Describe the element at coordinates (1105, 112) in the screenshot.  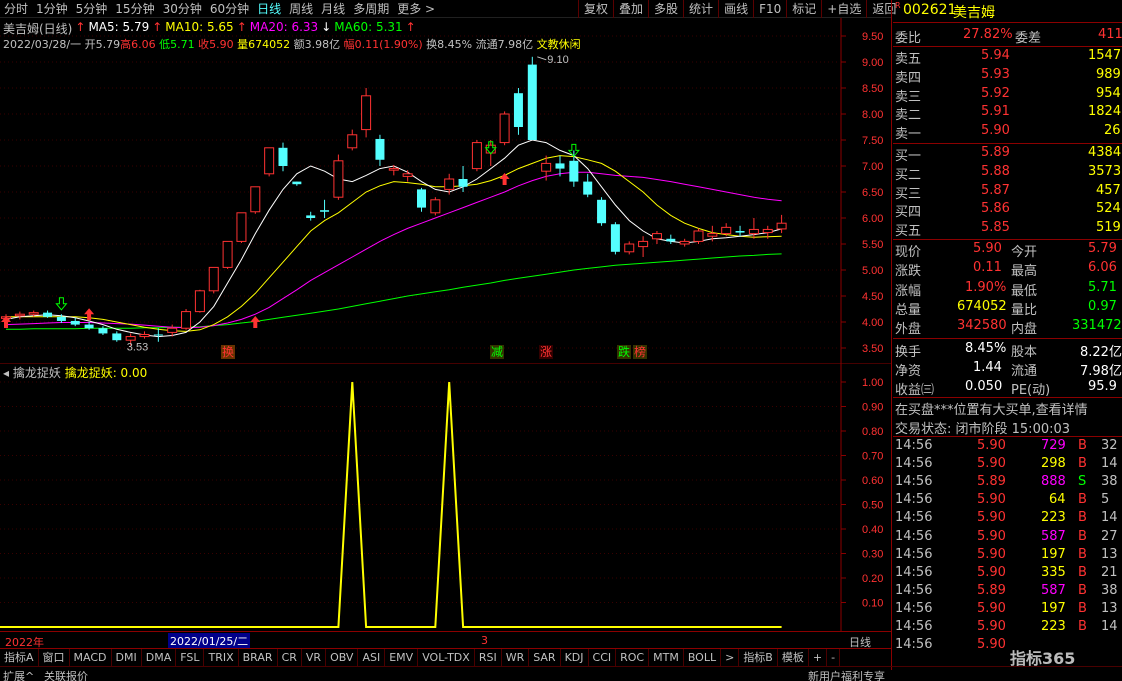
I see `ask-volume: 1824` at that location.